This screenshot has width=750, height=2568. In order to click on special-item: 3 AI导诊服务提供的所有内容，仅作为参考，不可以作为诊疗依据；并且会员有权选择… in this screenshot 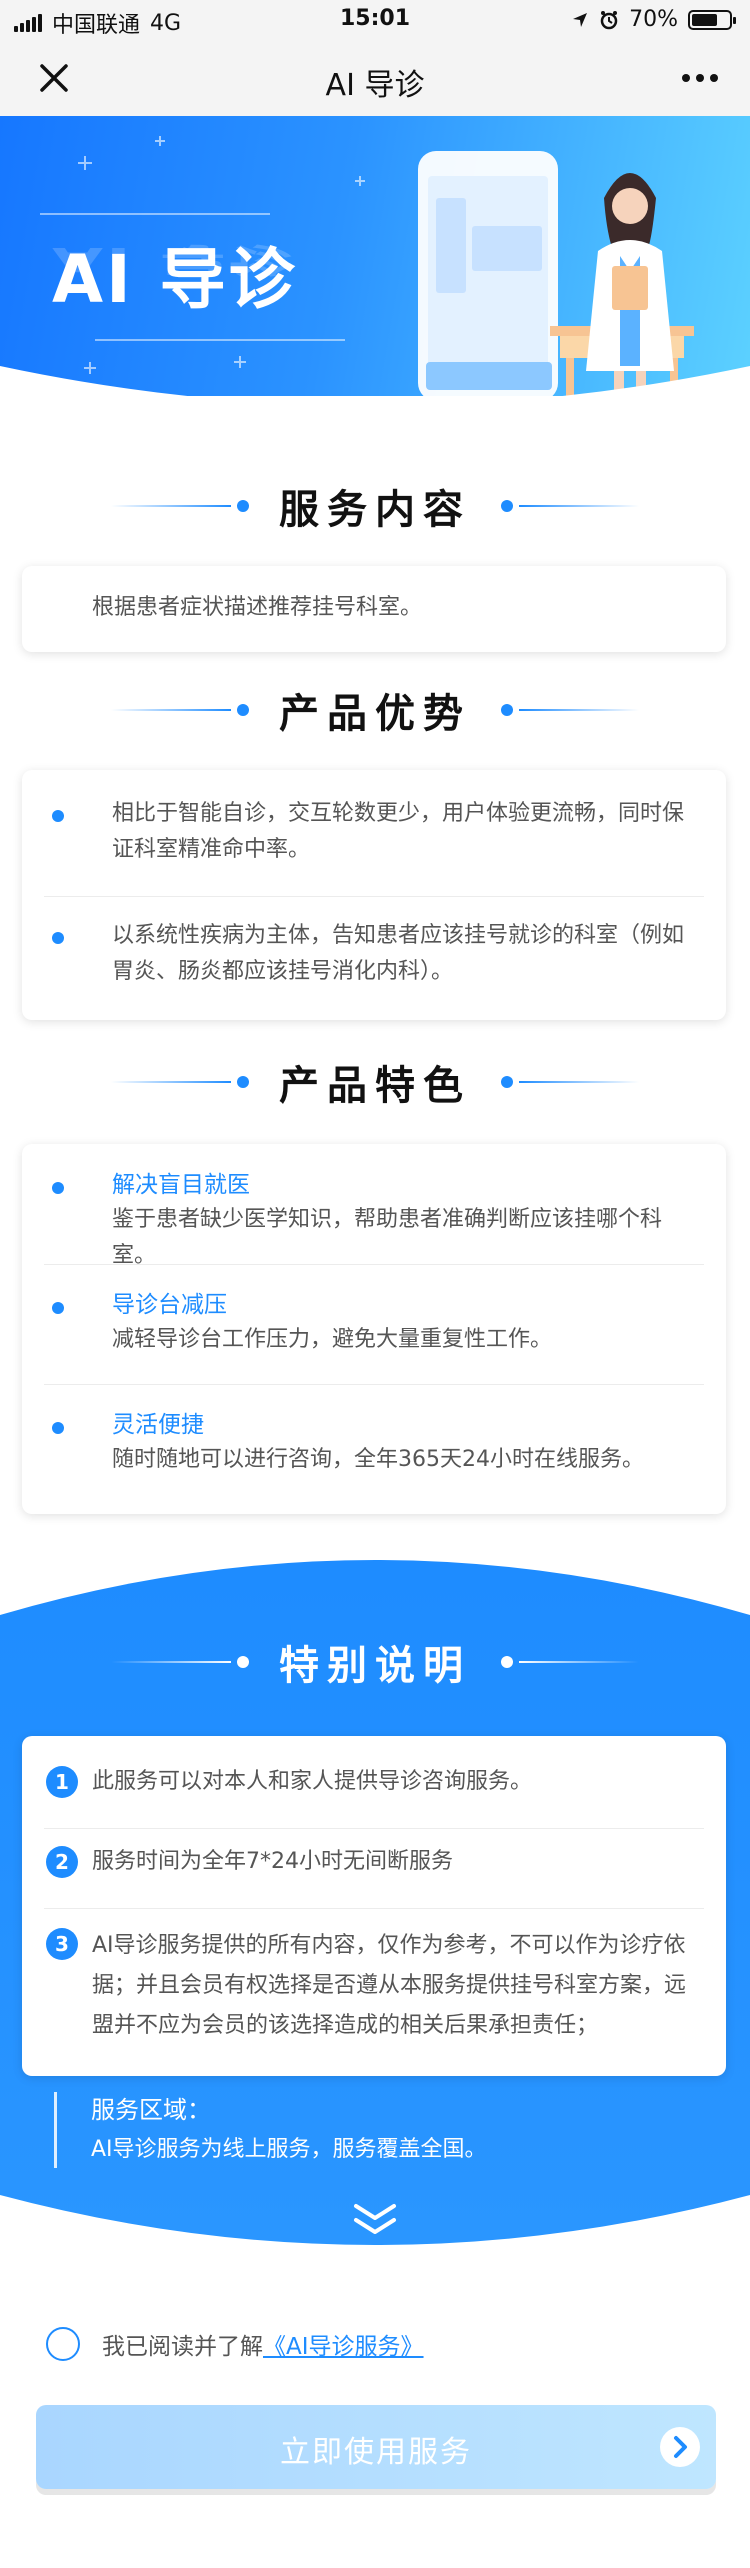, I will do `click(374, 1986)`.